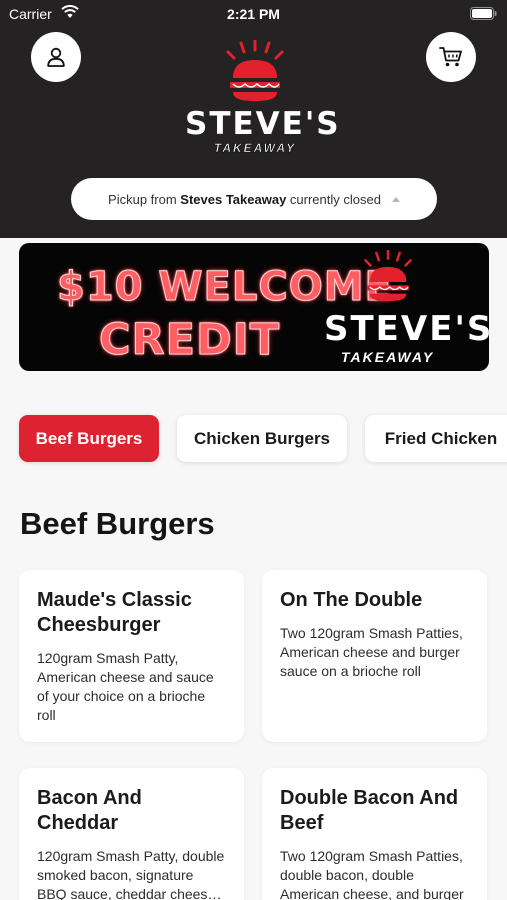  What do you see at coordinates (395, 199) in the screenshot?
I see `chevron-up-icon` at bounding box center [395, 199].